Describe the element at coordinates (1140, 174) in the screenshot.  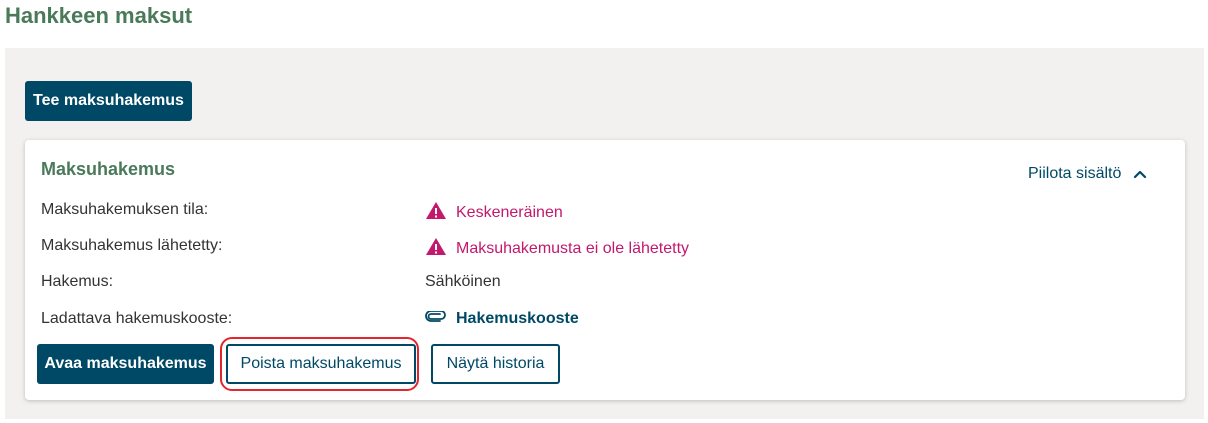
I see `chevron-up-icon` at that location.